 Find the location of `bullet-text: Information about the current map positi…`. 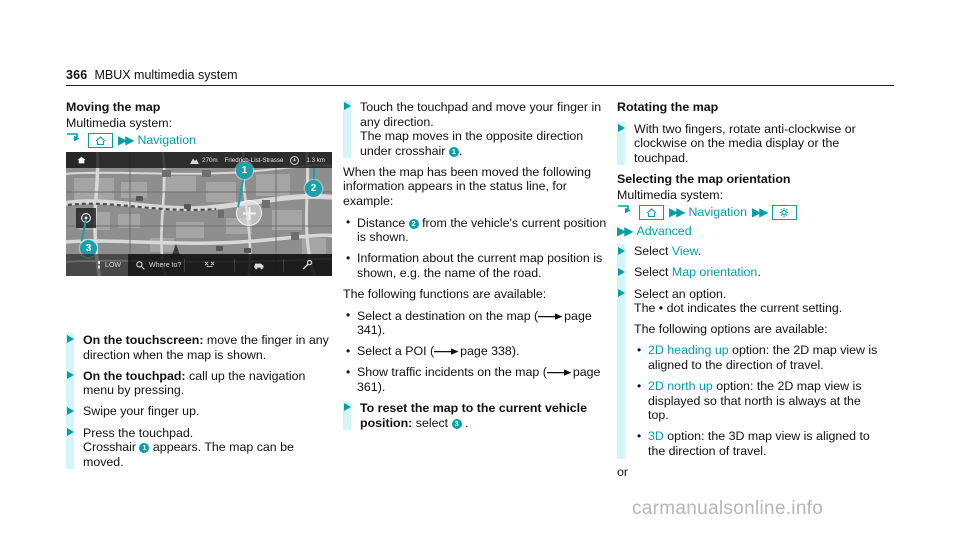

bullet-text: Information about the current map positi… is located at coordinates (480, 265).